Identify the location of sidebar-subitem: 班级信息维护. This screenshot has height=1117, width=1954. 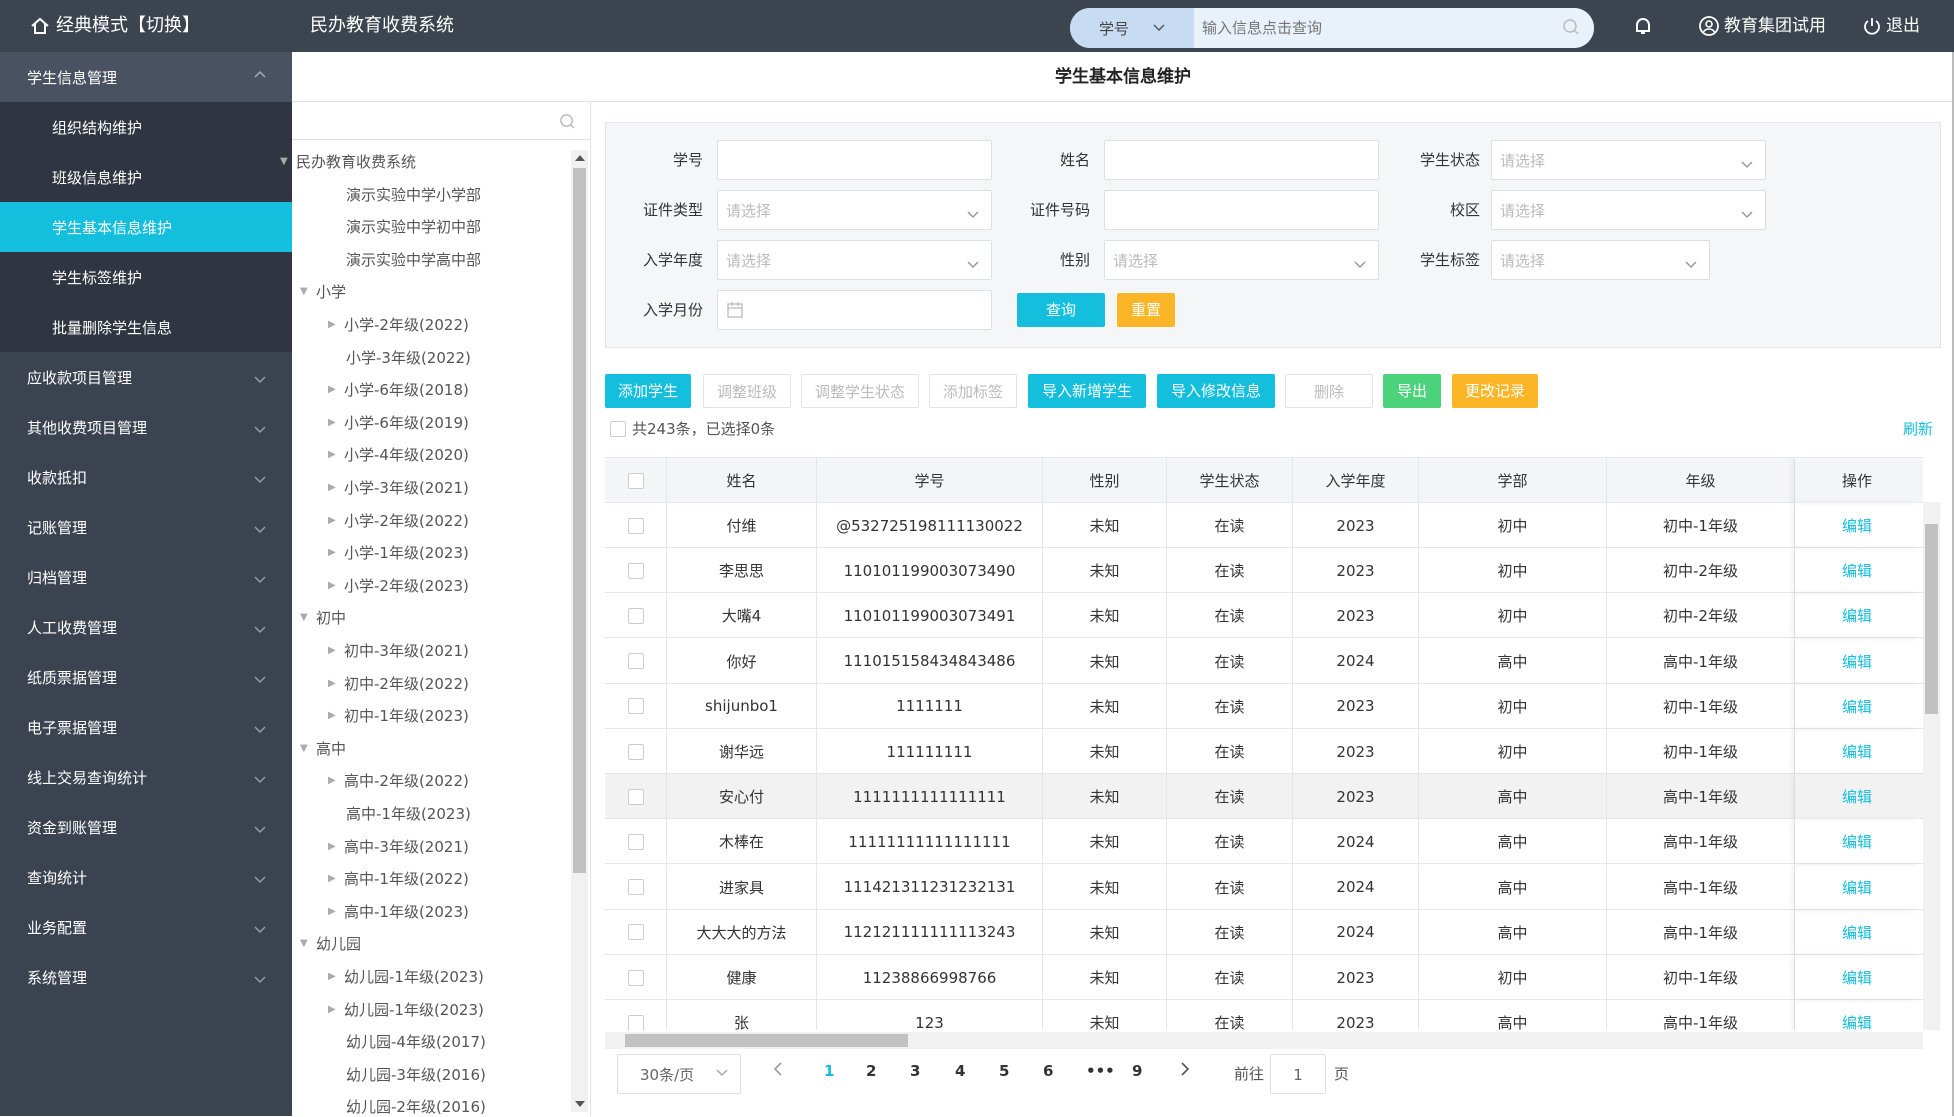
(146, 177).